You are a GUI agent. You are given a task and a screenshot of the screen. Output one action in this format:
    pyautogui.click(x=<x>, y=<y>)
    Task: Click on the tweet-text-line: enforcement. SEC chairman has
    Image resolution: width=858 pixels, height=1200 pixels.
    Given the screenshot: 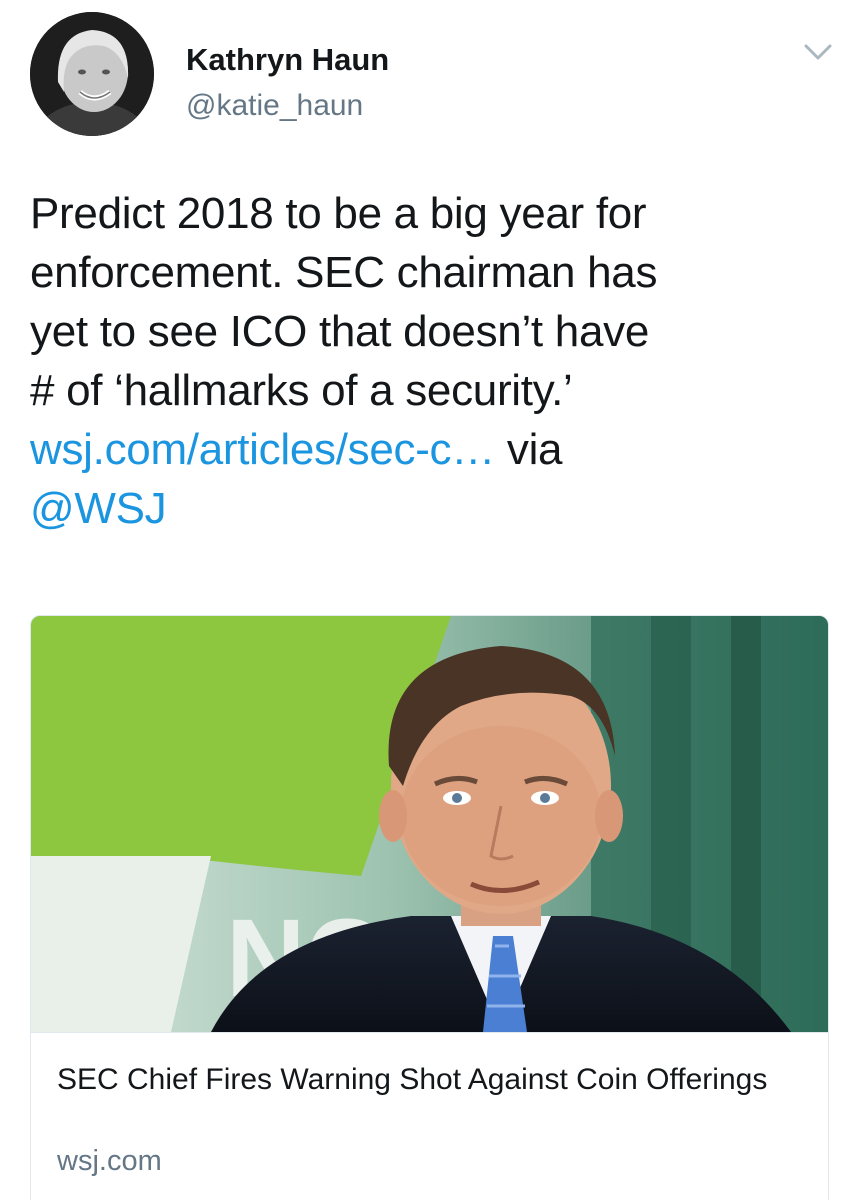 What is the action you would take?
    pyautogui.click(x=344, y=272)
    